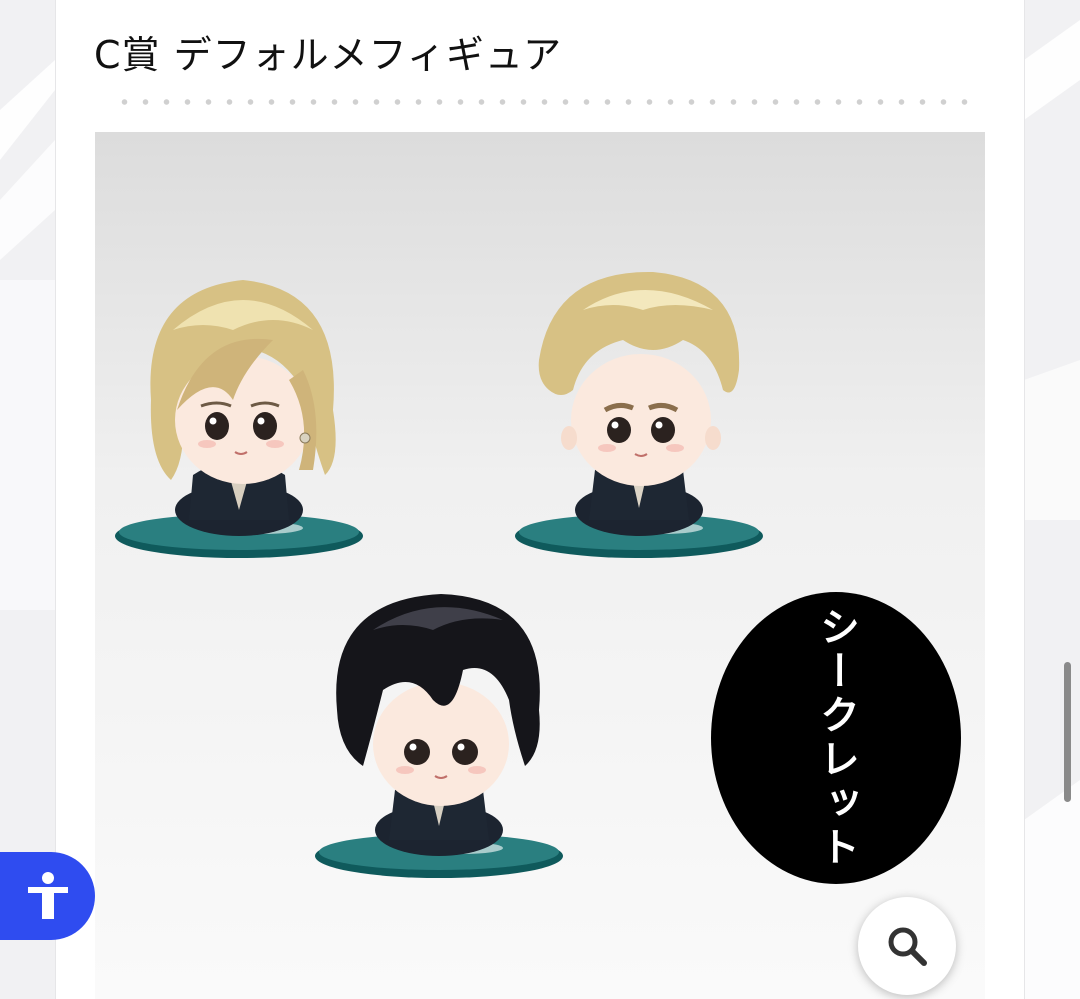  Describe the element at coordinates (439, 736) in the screenshot. I see `figure-black-hair` at that location.